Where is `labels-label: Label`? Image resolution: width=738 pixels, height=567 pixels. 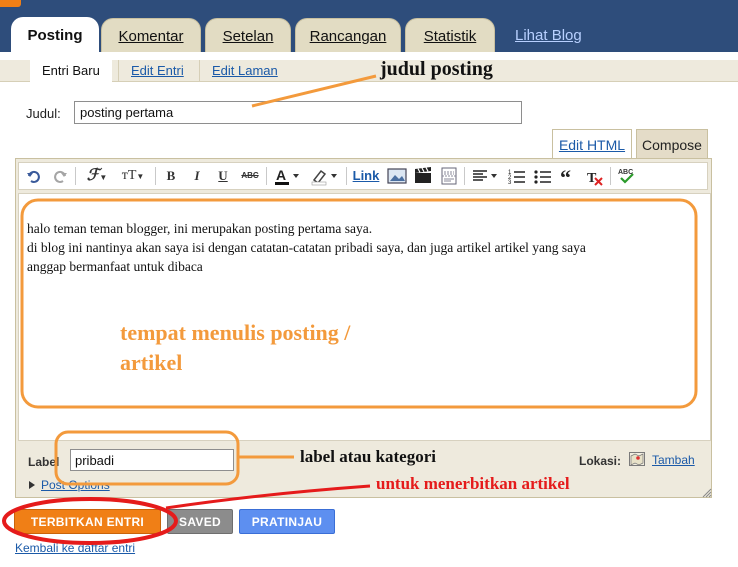 labels-label: Label is located at coordinates (44, 462).